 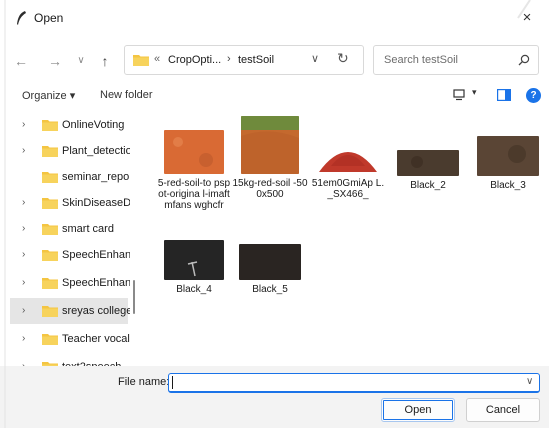 What do you see at coordinates (421, 60) in the screenshot?
I see `search-input: Search testSoil` at bounding box center [421, 60].